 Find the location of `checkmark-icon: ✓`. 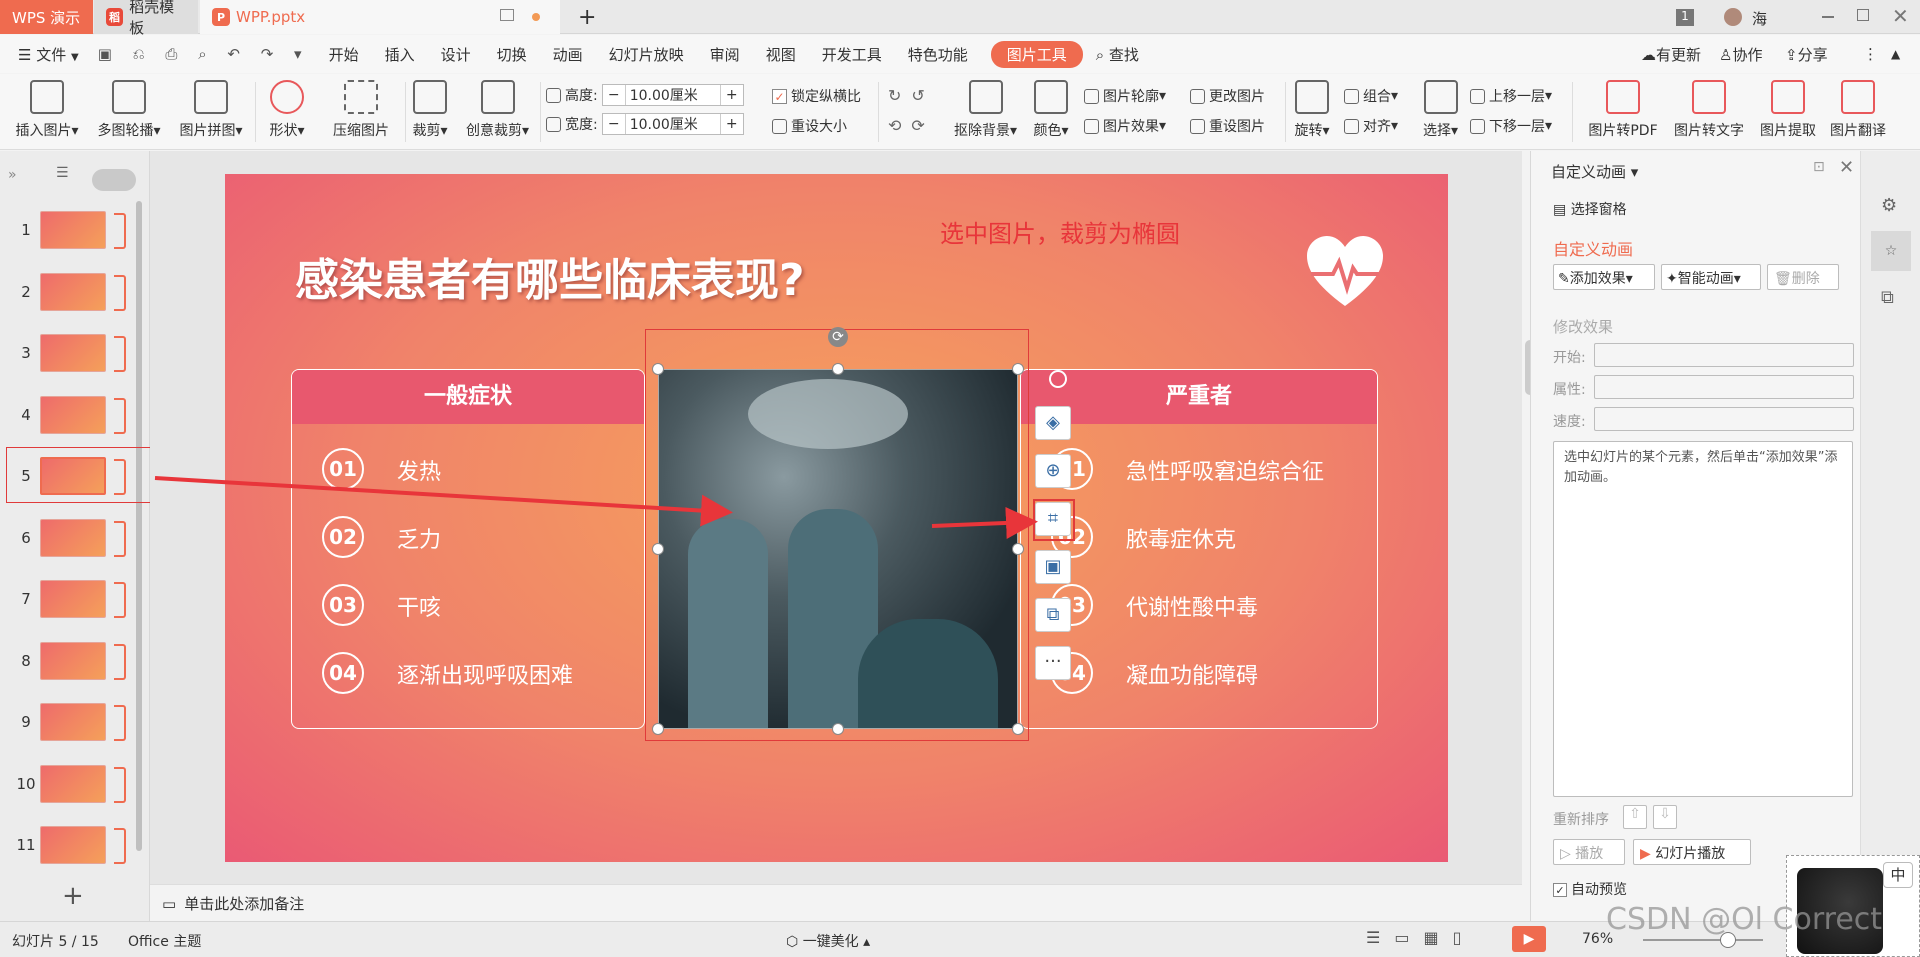

checkmark-icon: ✓ is located at coordinates (1560, 890).